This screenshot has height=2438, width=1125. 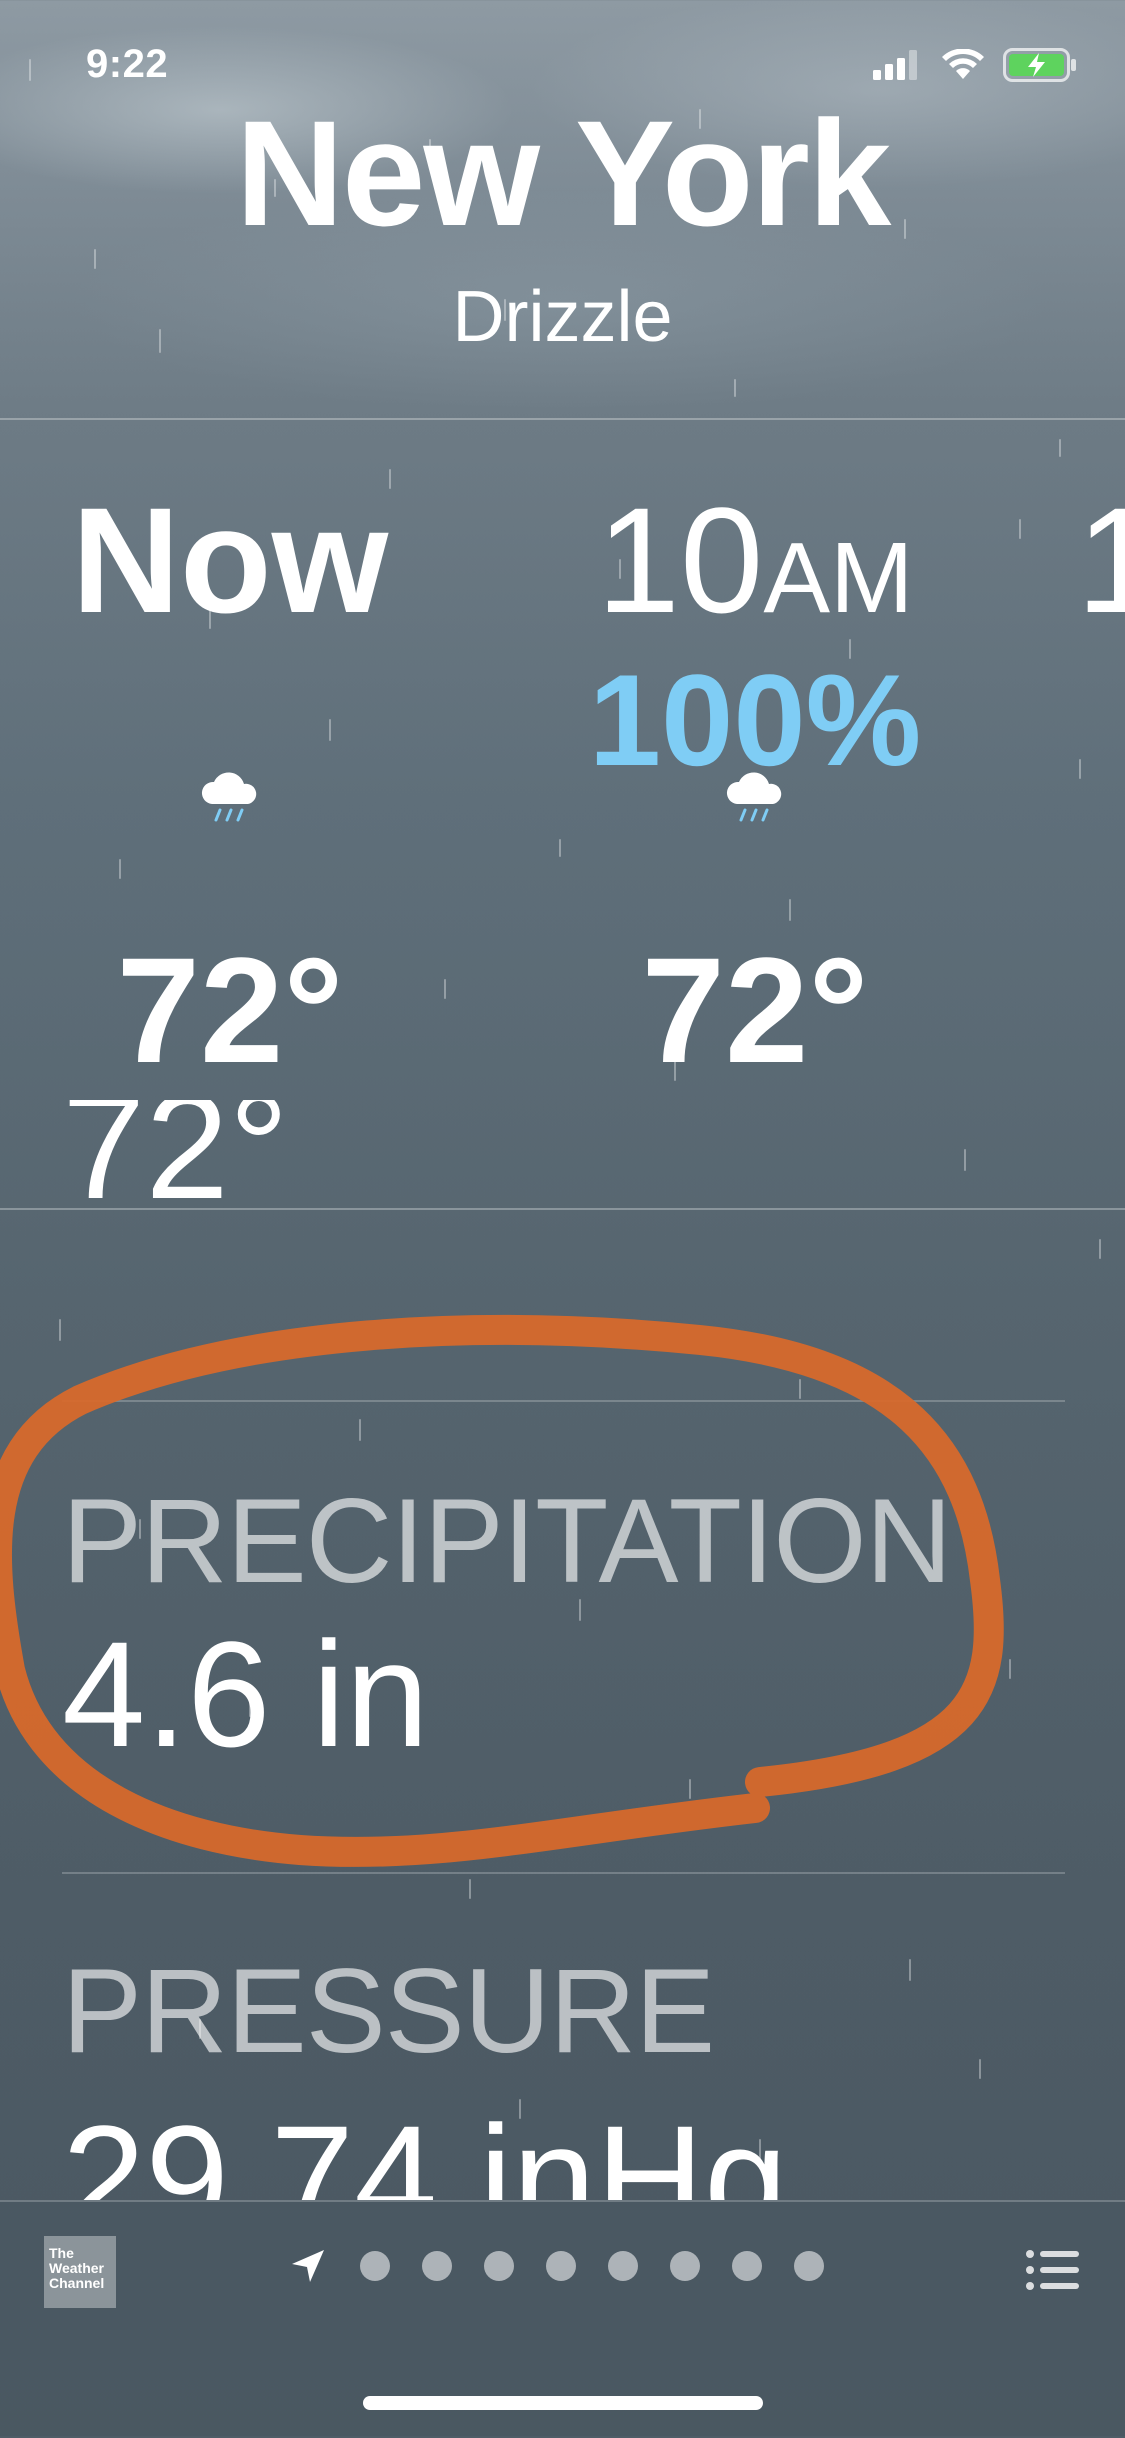 I want to click on precipitation-value: 4.6 in, so click(x=245, y=1694).